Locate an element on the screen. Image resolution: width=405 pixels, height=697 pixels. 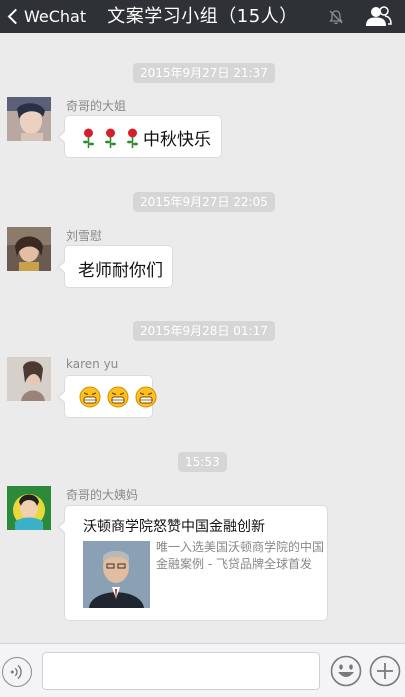
timestamp: 2015年9月27日 21:37 is located at coordinates (204, 73).